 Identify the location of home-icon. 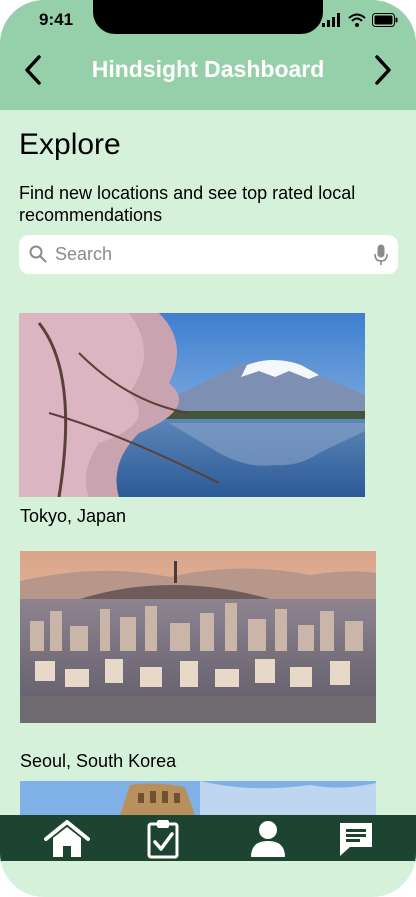
(67, 839).